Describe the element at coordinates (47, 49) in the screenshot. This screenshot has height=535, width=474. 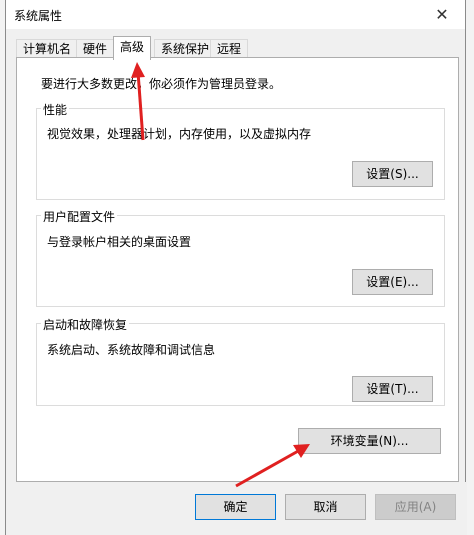
I see `tab-computer-name: 计算机名` at that location.